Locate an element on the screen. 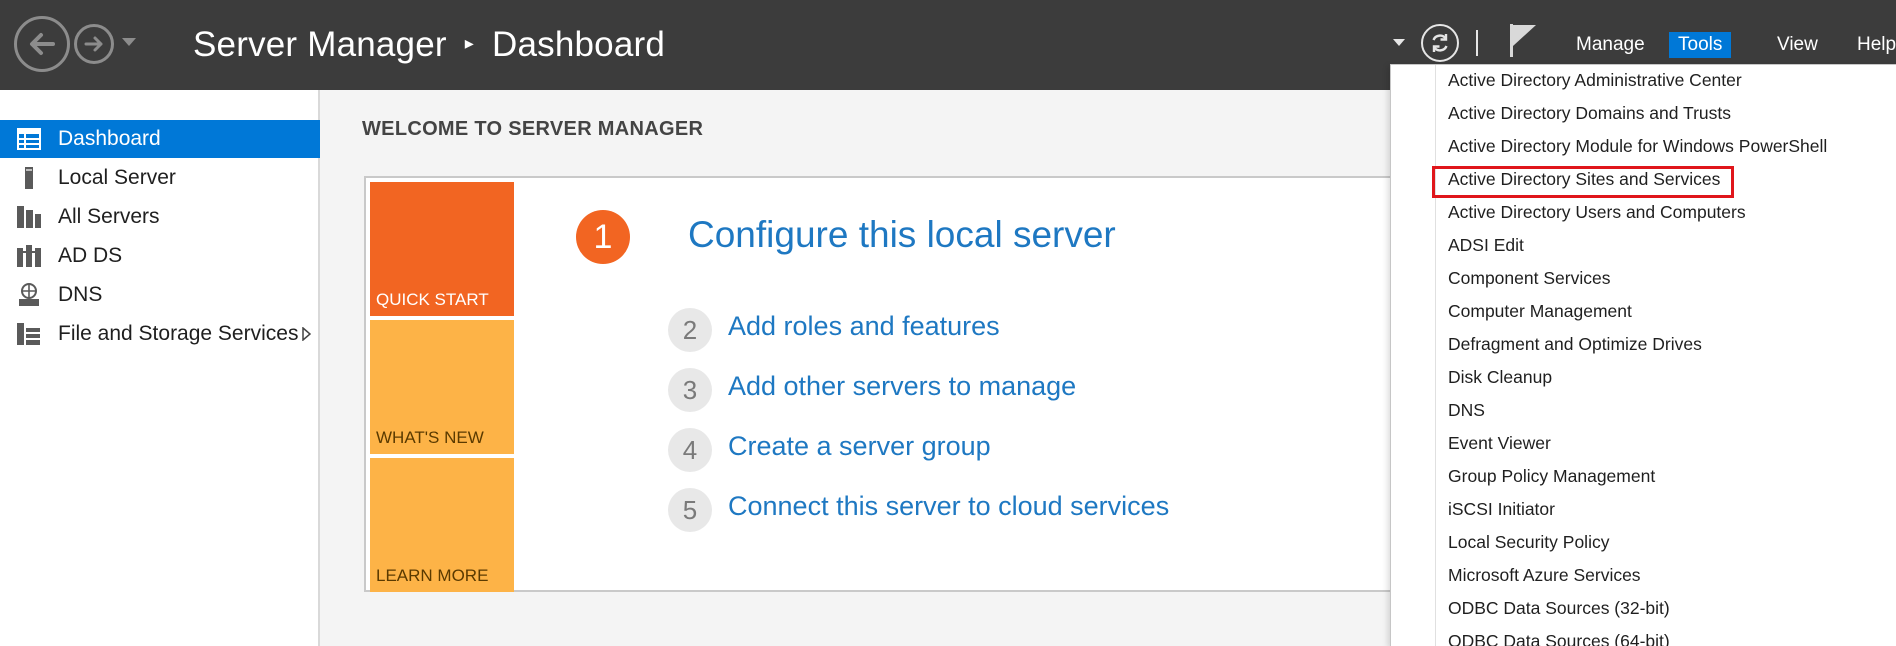 This screenshot has width=1896, height=646. tools-menu-item: Active Directory Administrative Center is located at coordinates (1643, 80).